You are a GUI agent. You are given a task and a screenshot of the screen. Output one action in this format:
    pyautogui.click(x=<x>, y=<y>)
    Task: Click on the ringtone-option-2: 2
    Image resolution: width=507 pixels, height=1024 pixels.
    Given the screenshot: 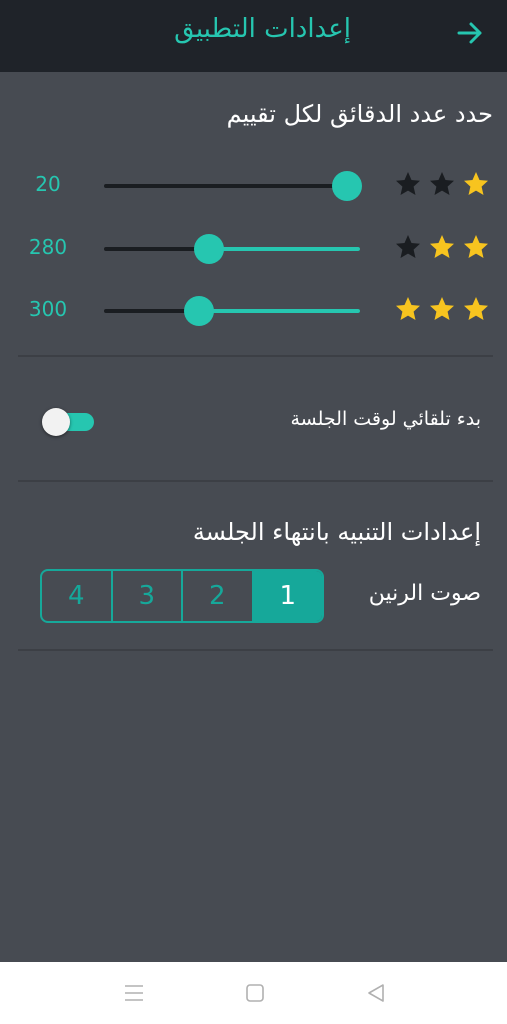 What is the action you would take?
    pyautogui.click(x=218, y=596)
    